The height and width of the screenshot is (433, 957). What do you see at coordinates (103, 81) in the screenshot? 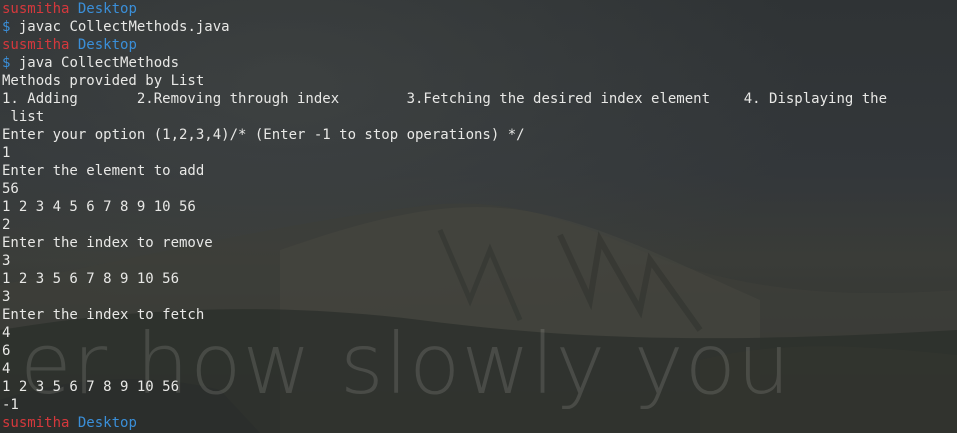
I see `output-line: Methods provided by List` at bounding box center [103, 81].